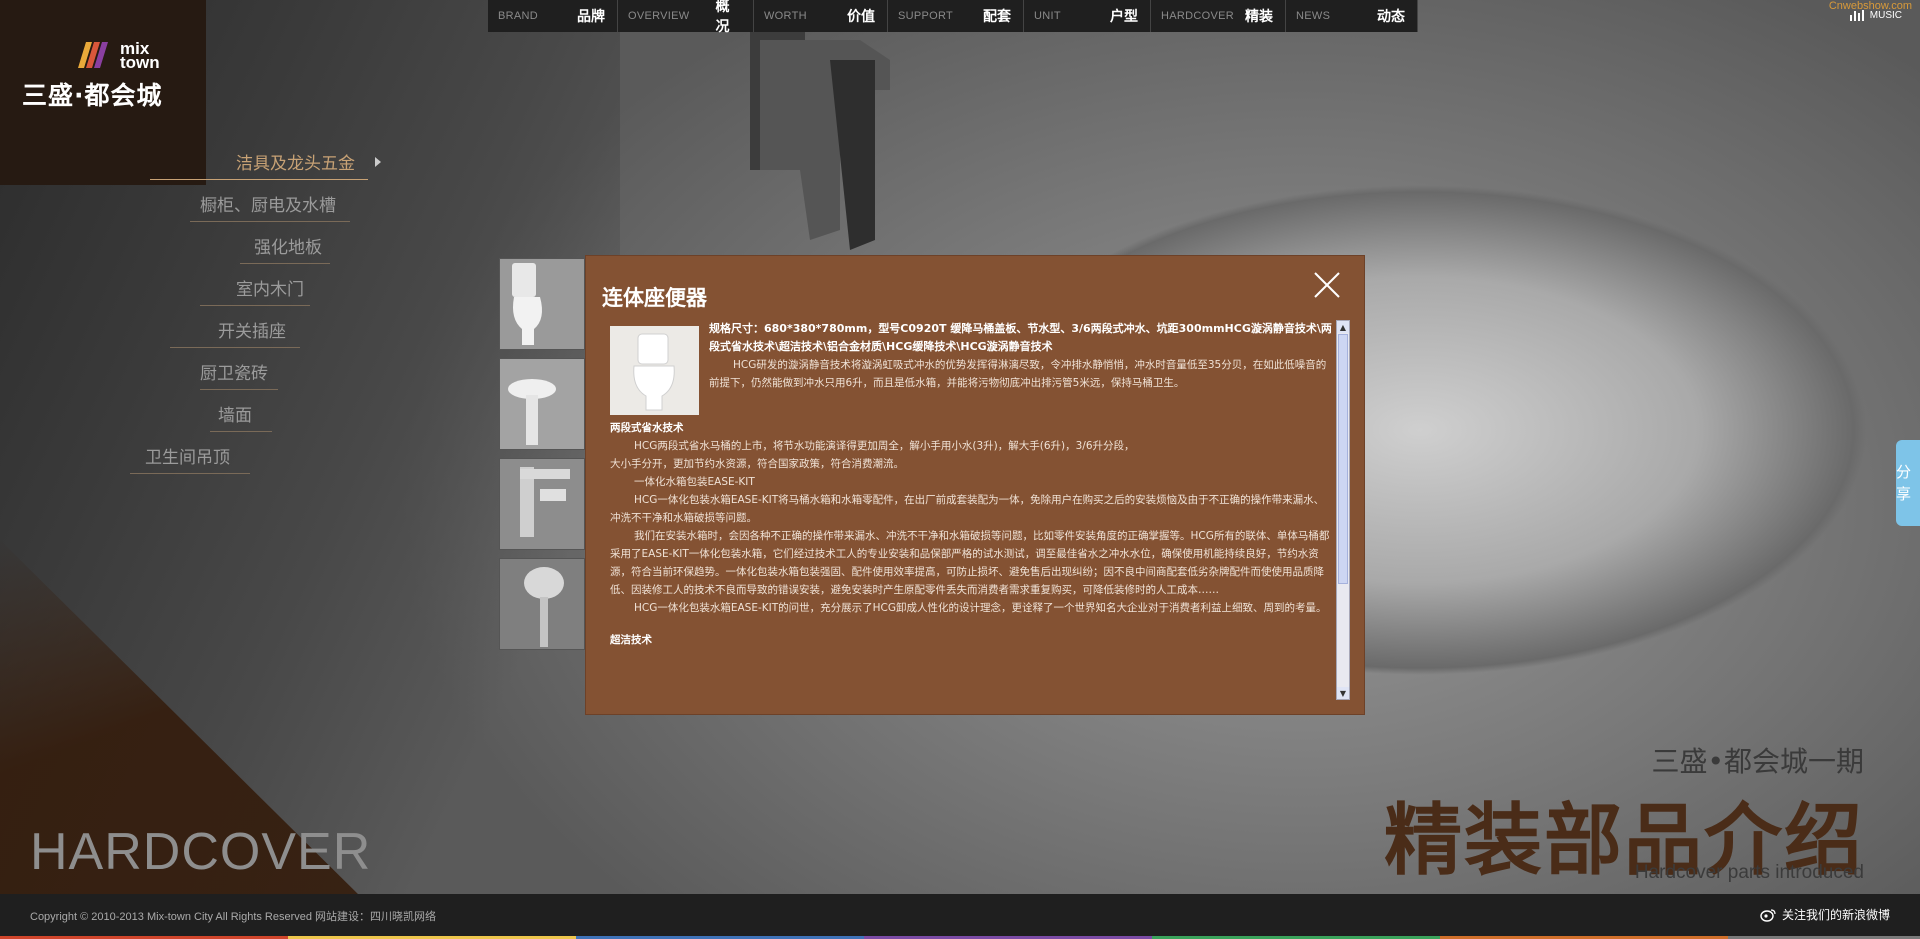  I want to click on logo-m-icon, so click(93, 55).